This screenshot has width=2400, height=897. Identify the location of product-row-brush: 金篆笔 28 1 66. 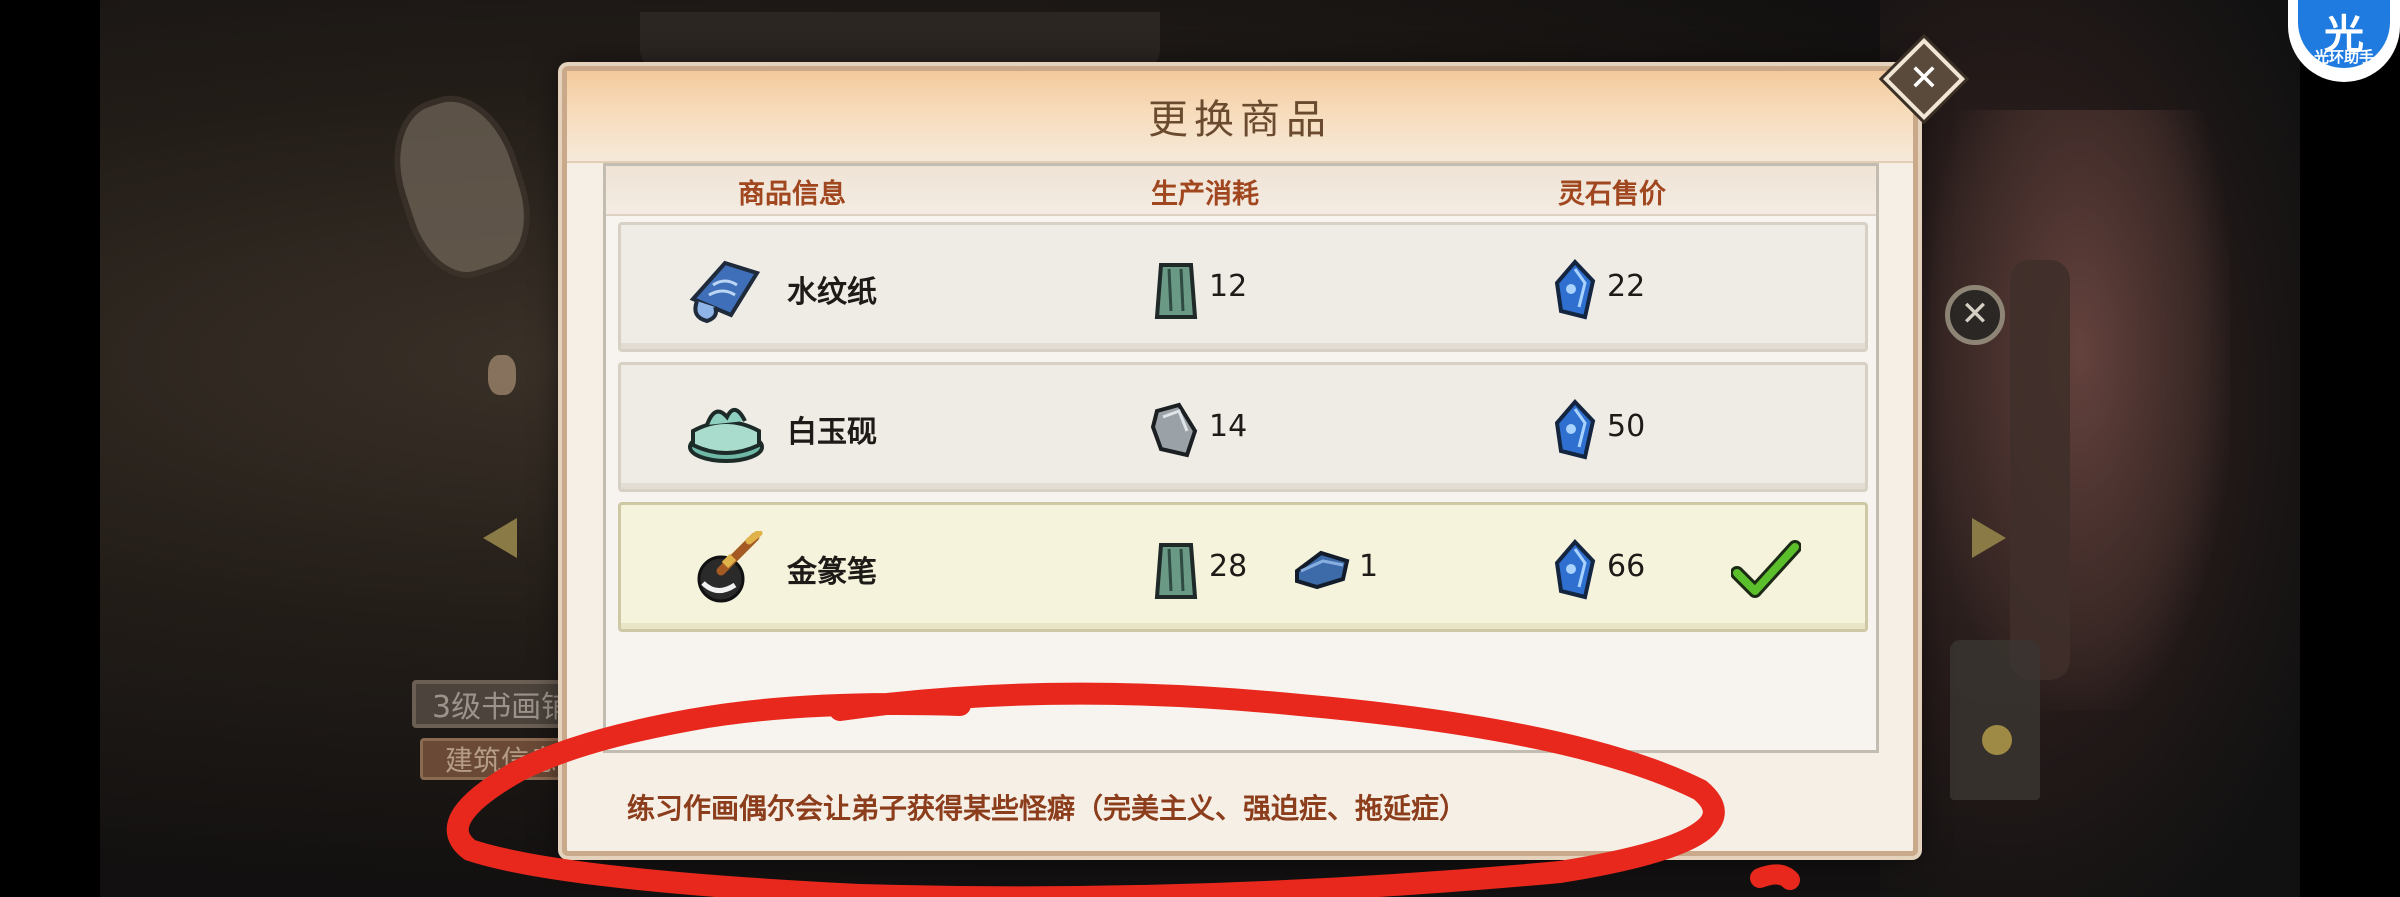
(1243, 567).